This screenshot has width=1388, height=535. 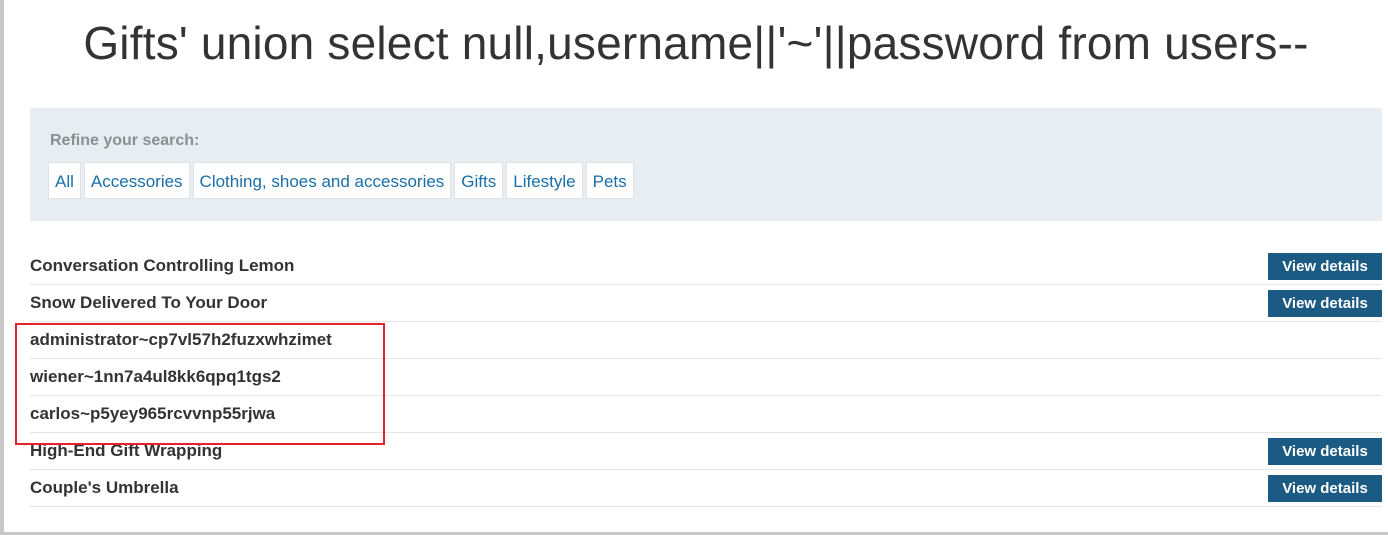 I want to click on table-row: Couple's Umbrella View details, so click(x=706, y=488).